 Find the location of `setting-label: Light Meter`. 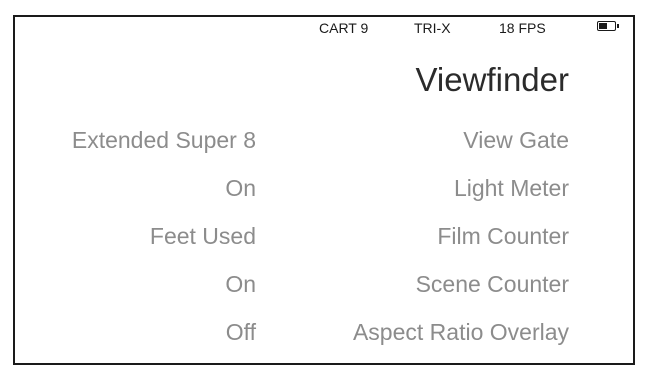

setting-label: Light Meter is located at coordinates (511, 188).